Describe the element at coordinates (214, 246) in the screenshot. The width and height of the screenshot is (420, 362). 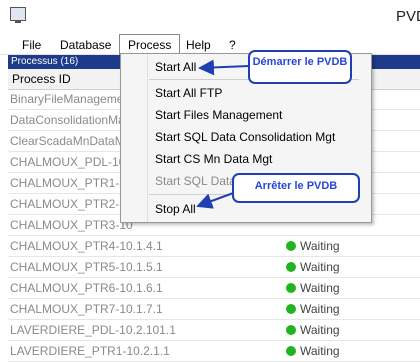
I see `table-row: CHALMOUX_PTR4-10.1.4.1 Waiting` at that location.